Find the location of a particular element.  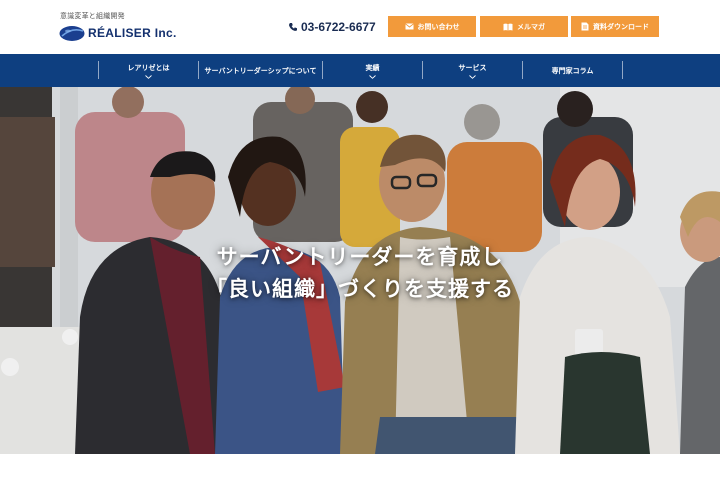

nav-item-label: 専門家コラム is located at coordinates (572, 70).